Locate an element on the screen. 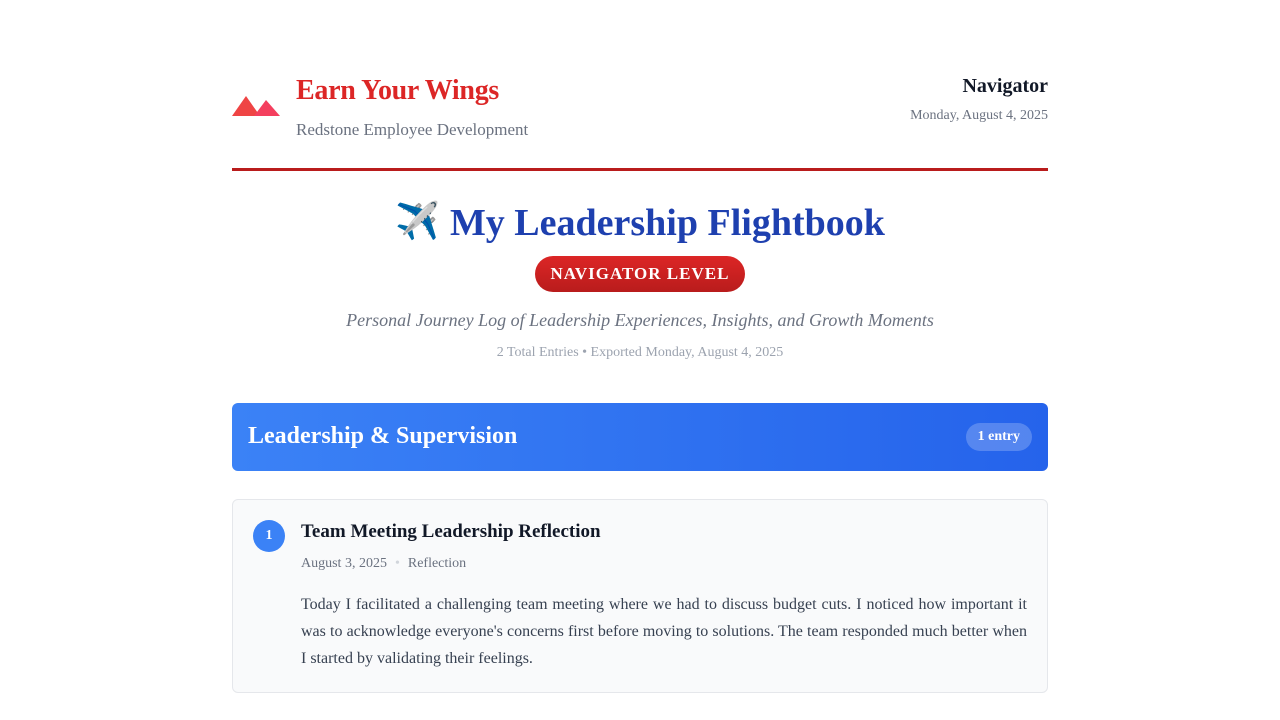  brand-subtitle: Redstone Employee Development is located at coordinates (412, 129).